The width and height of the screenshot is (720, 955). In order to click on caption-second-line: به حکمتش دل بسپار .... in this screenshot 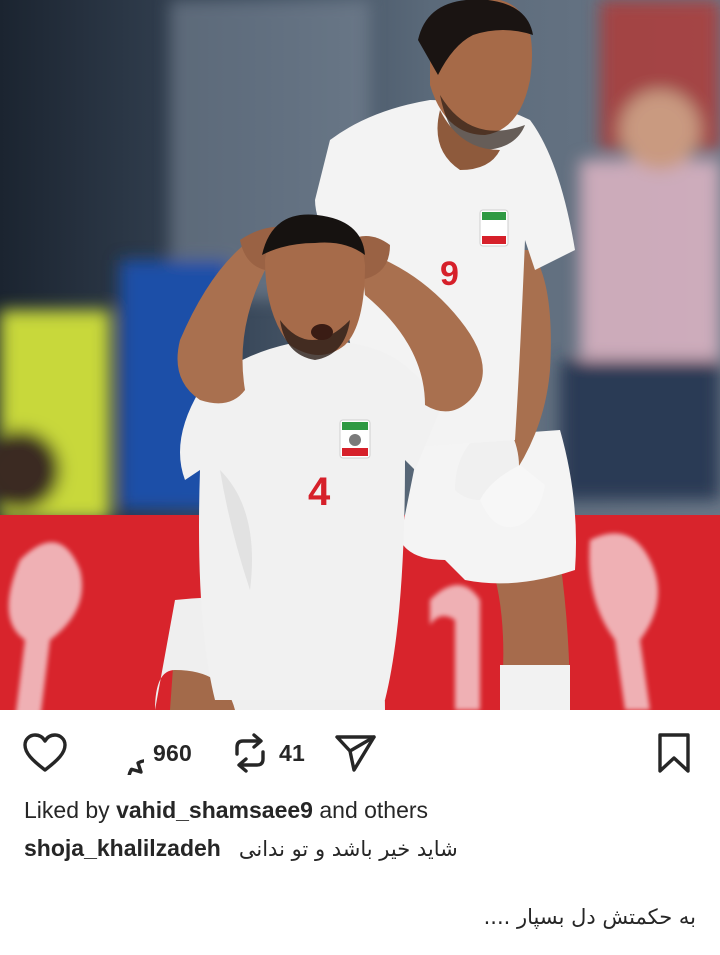, I will do `click(589, 917)`.